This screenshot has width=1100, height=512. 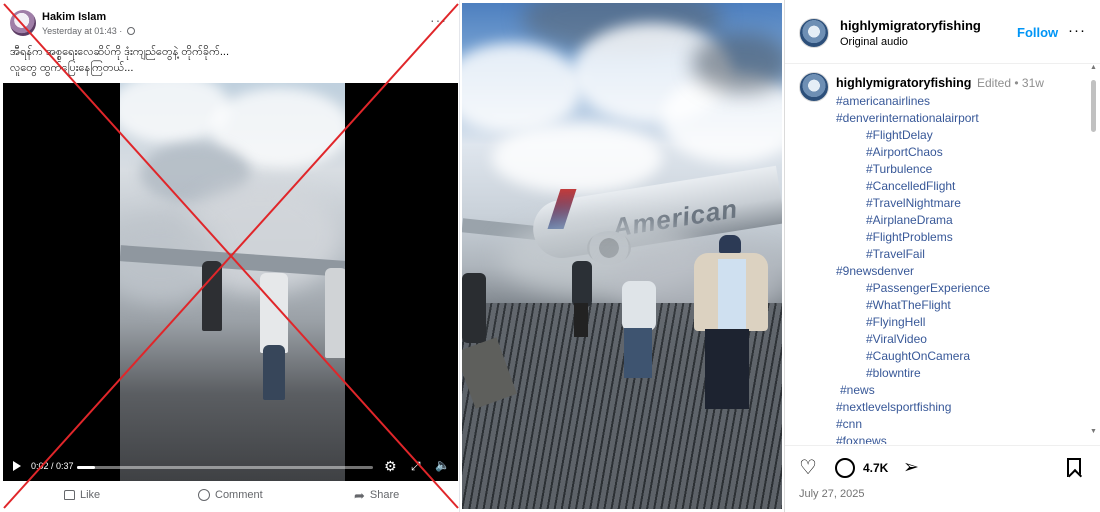 I want to click on author-avatar, so click(x=23, y=23).